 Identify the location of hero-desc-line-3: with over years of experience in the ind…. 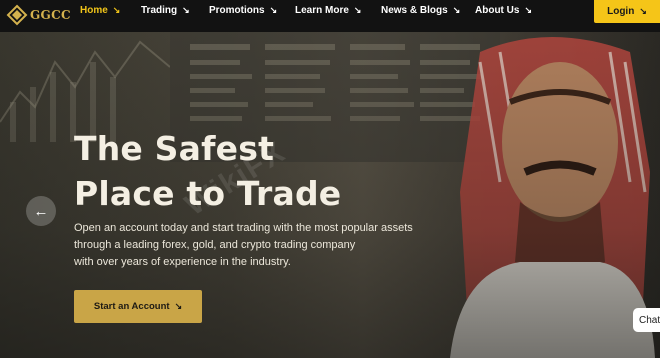
(182, 262).